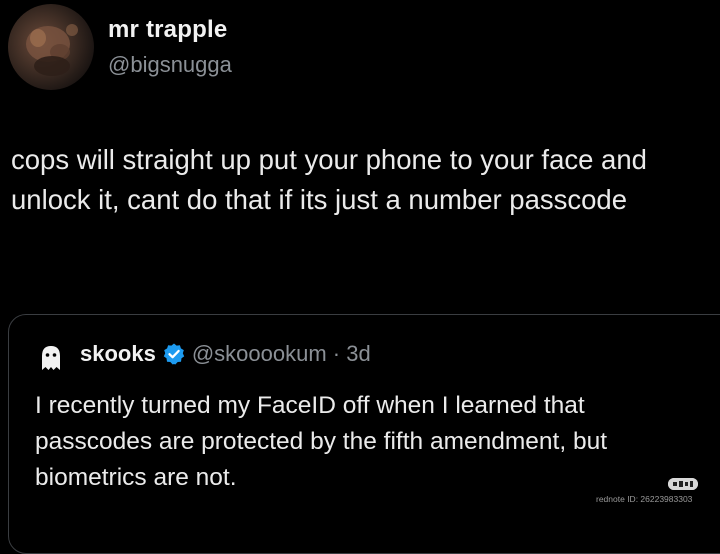 This screenshot has width=720, height=554. I want to click on ghost-icon, so click(51, 358).